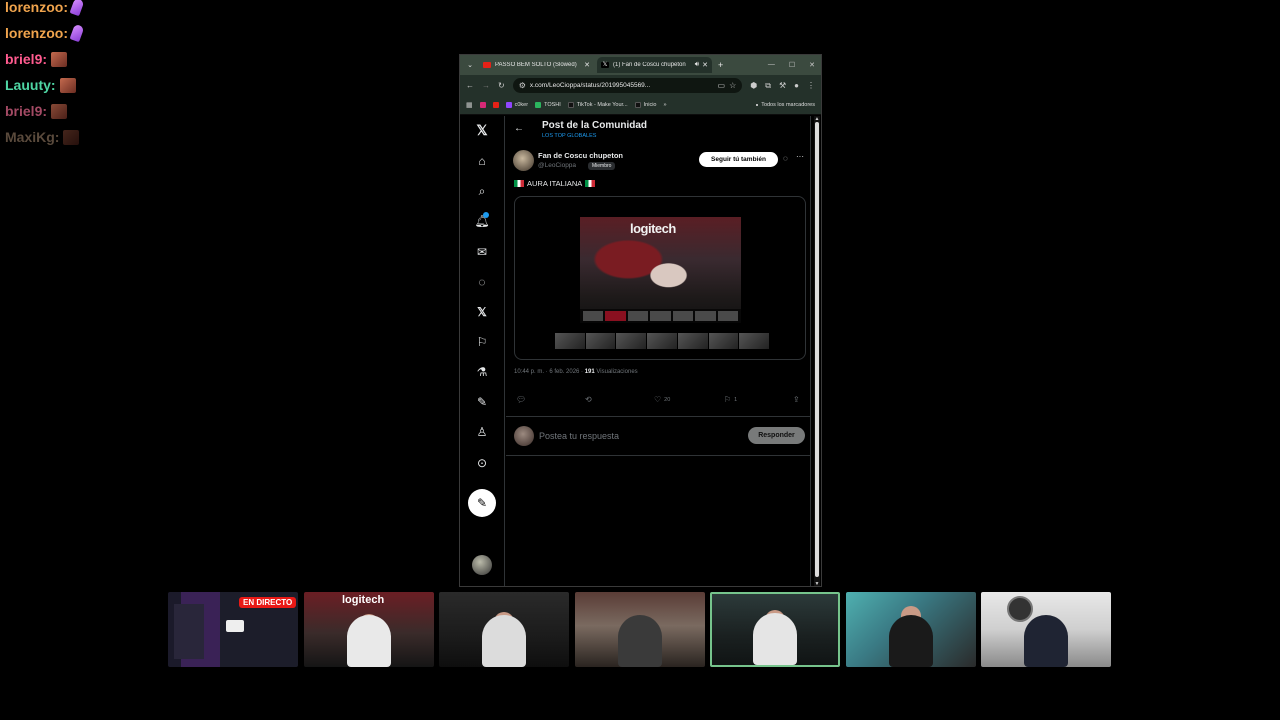 This screenshot has width=1280, height=720. Describe the element at coordinates (645, 105) in the screenshot. I see `bookmark-inicio: Inicio` at that location.